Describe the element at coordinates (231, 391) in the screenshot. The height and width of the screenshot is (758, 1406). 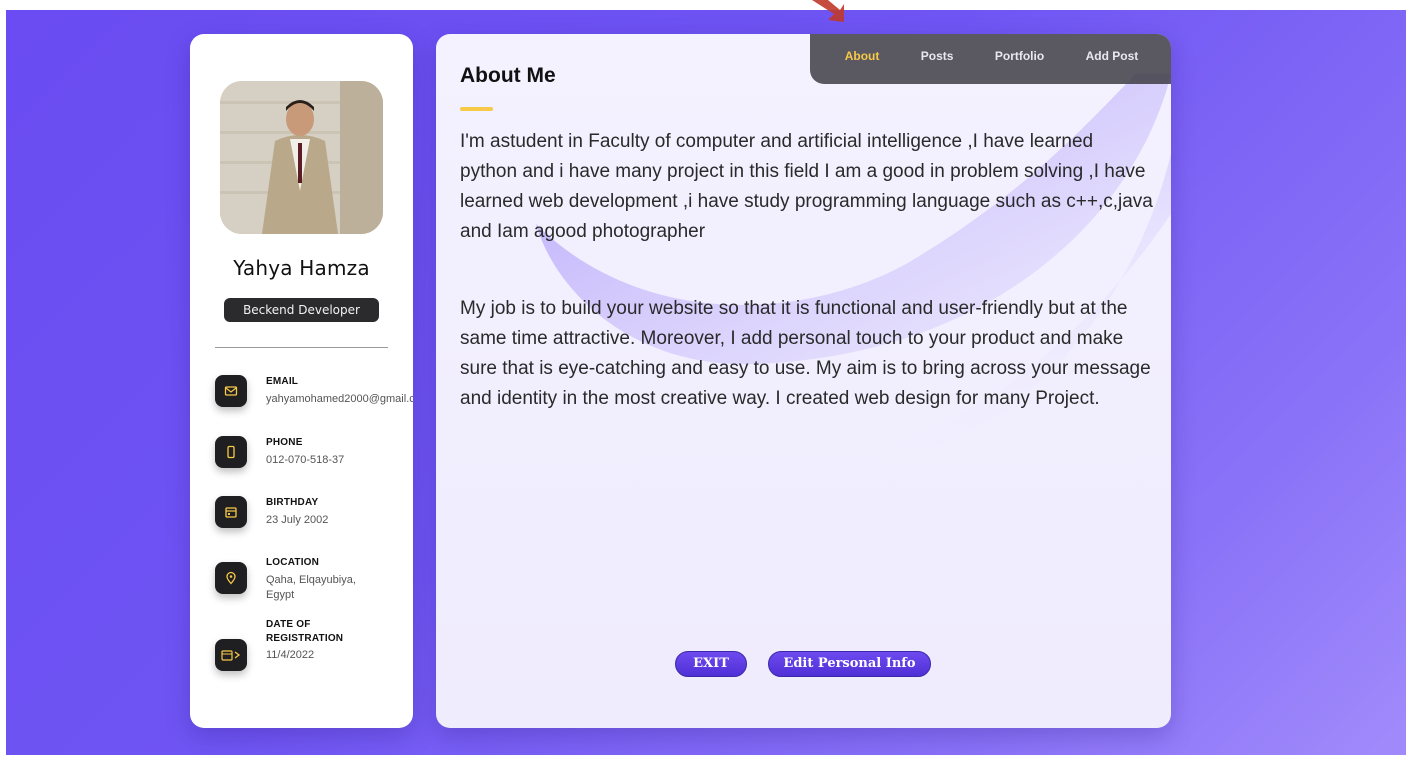
I see `envelope-icon` at that location.